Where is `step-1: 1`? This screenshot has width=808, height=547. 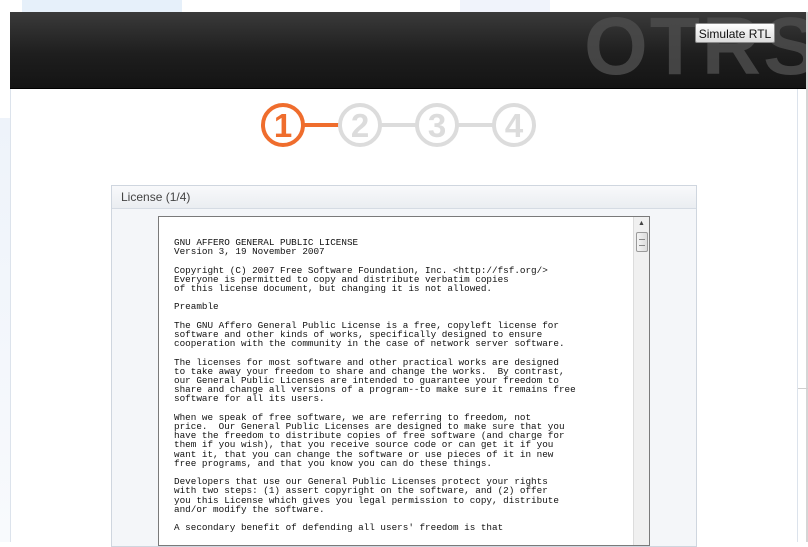
step-1: 1 is located at coordinates (283, 125).